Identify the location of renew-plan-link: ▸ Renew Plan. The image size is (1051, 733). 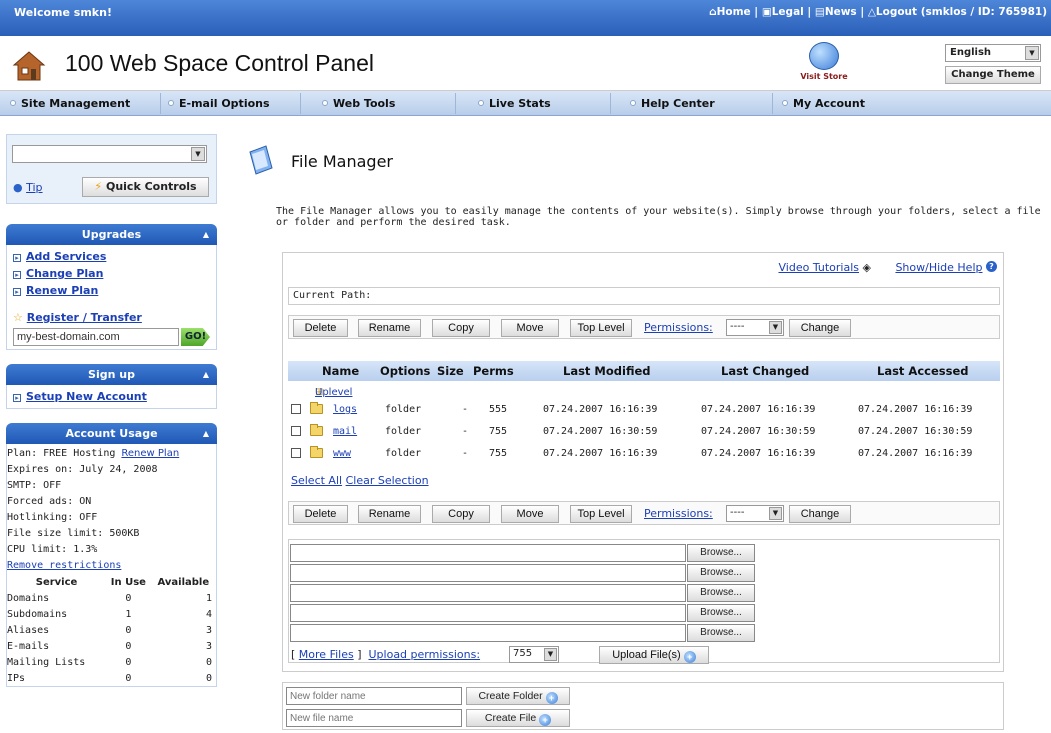
(111, 290).